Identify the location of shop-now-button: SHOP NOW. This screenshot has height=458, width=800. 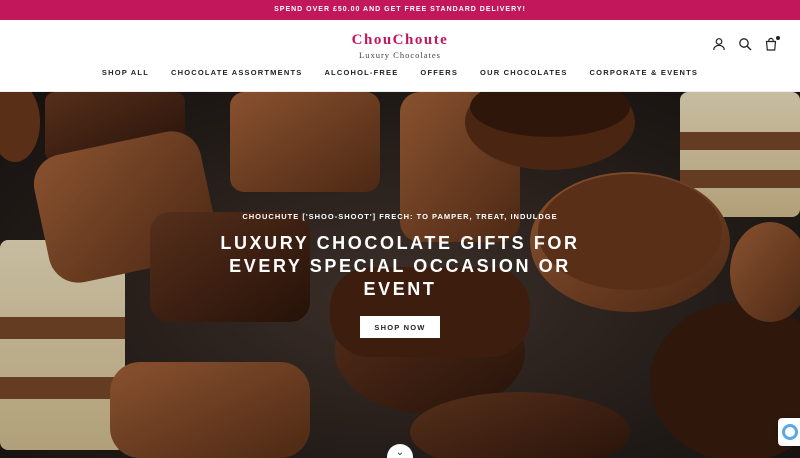
(400, 327).